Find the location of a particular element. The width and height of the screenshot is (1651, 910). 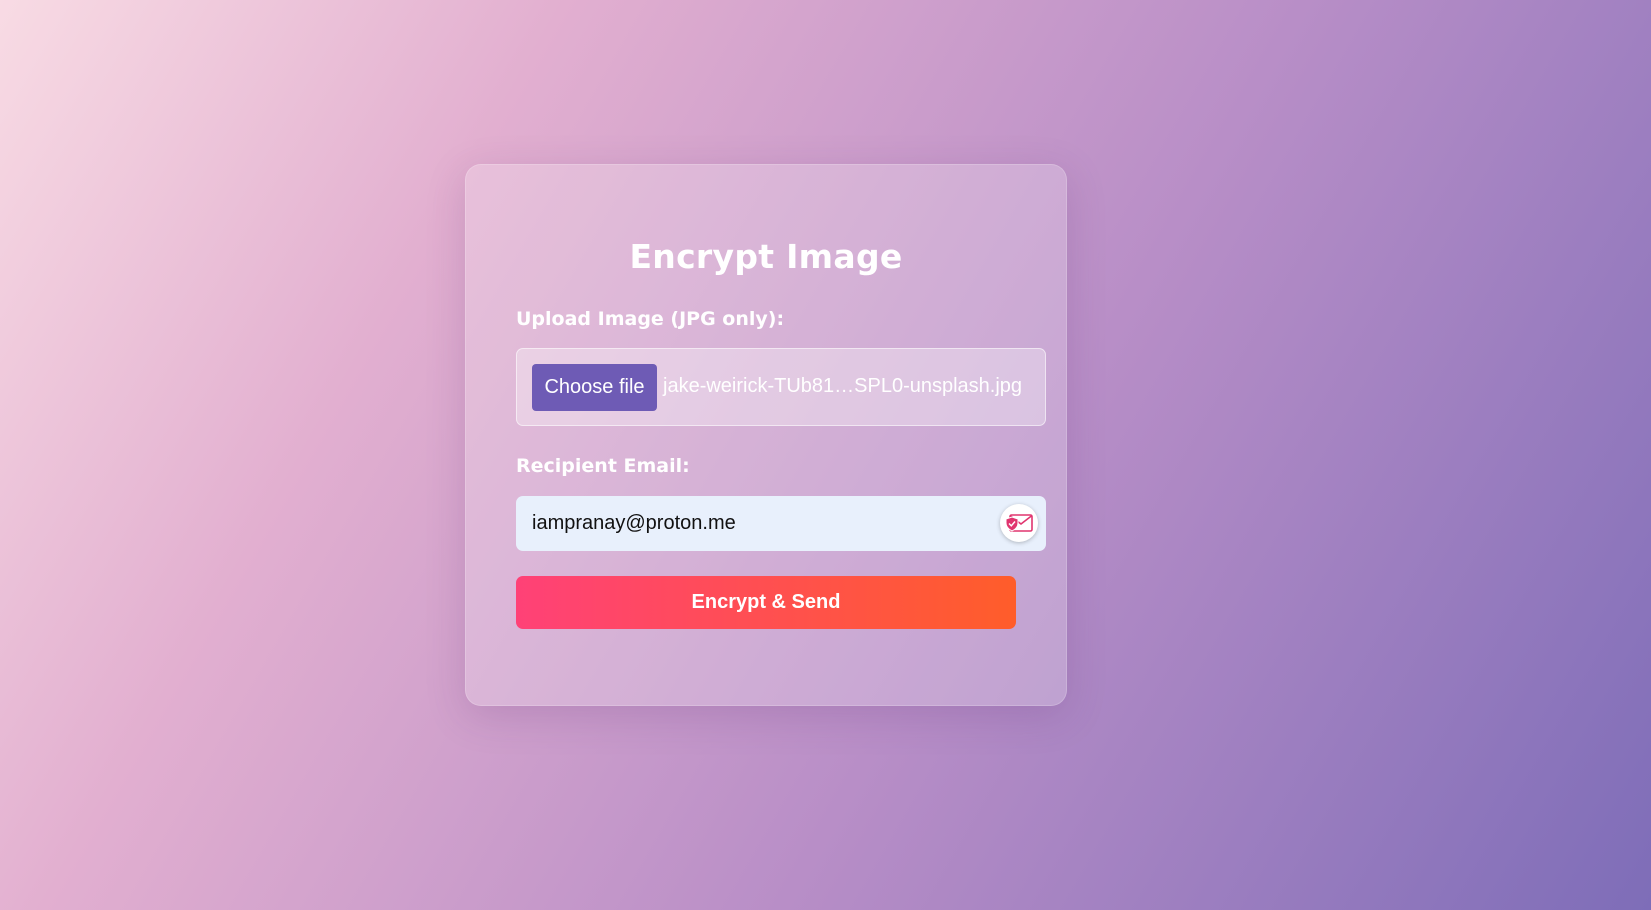

shield-envelope-icon is located at coordinates (1019, 523).